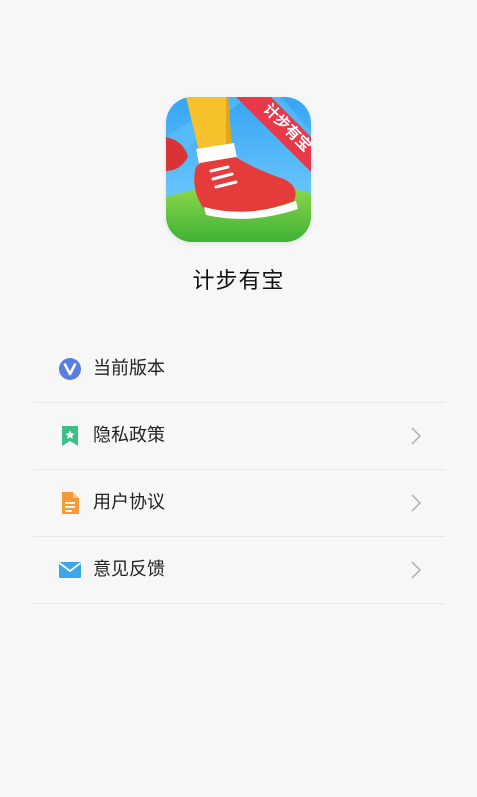  What do you see at coordinates (70, 503) in the screenshot?
I see `document-icon` at bounding box center [70, 503].